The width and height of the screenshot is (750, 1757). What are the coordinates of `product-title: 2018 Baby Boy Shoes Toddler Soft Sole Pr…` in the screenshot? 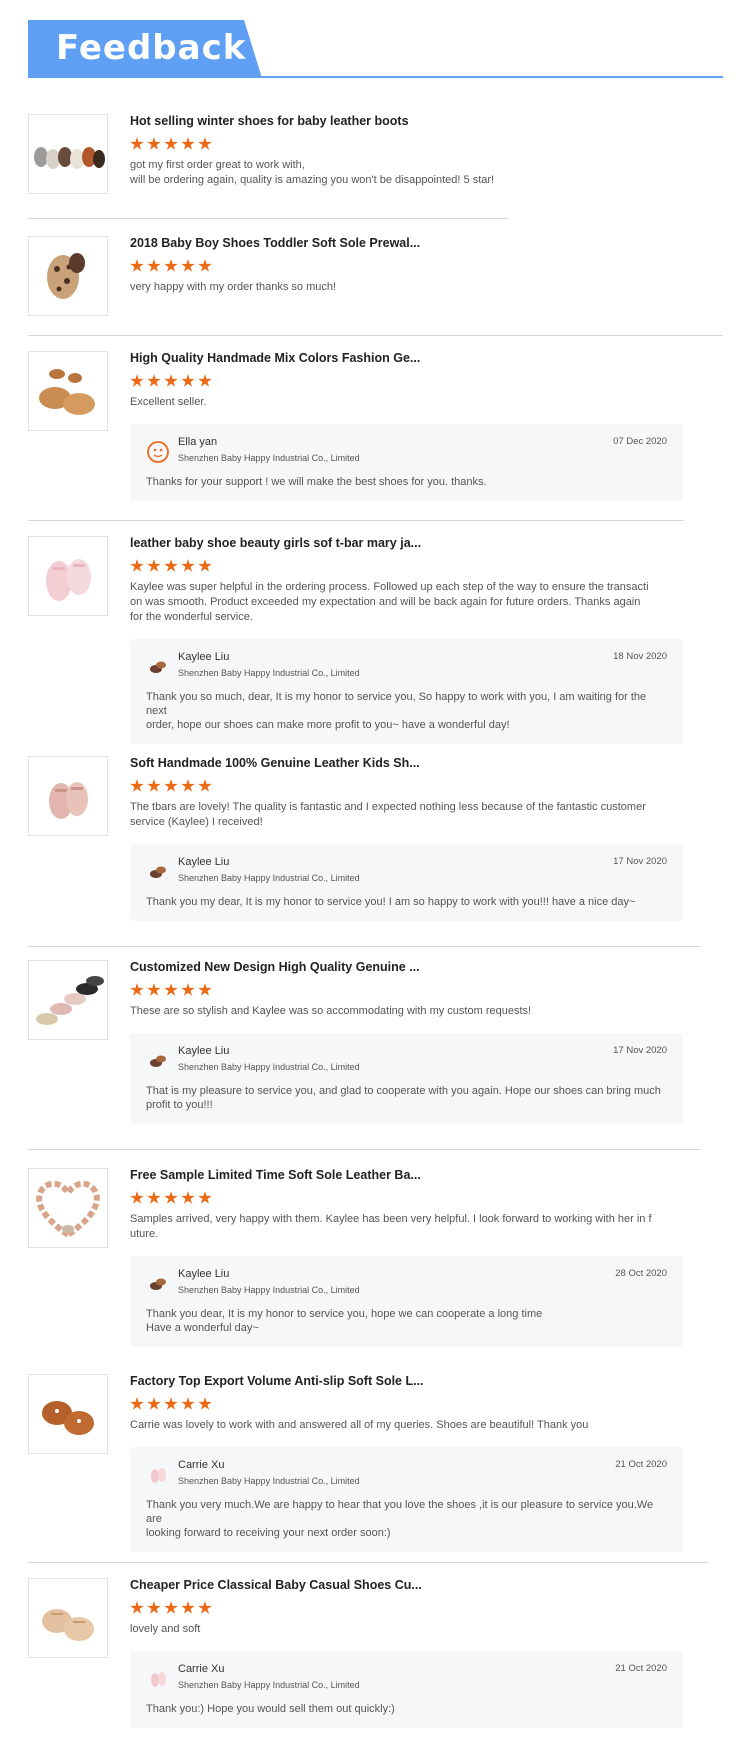 It's located at (410, 244).